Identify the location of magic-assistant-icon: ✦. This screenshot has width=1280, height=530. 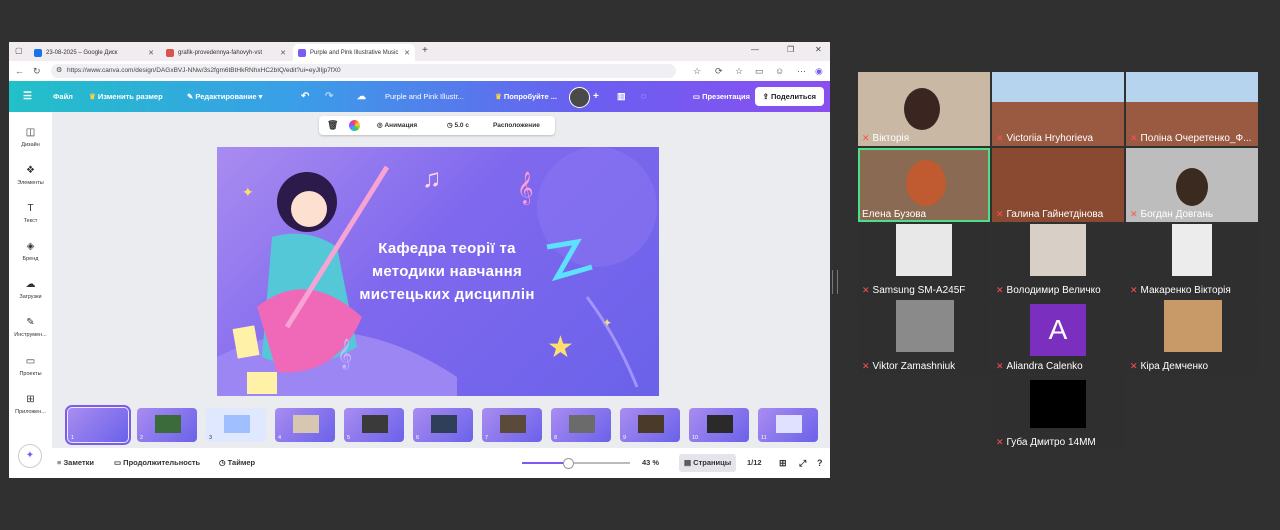
(30, 456).